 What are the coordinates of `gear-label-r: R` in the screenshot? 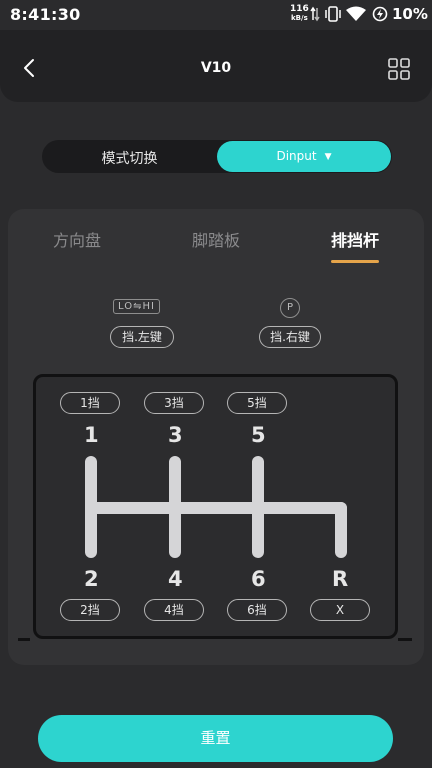 It's located at (340, 579).